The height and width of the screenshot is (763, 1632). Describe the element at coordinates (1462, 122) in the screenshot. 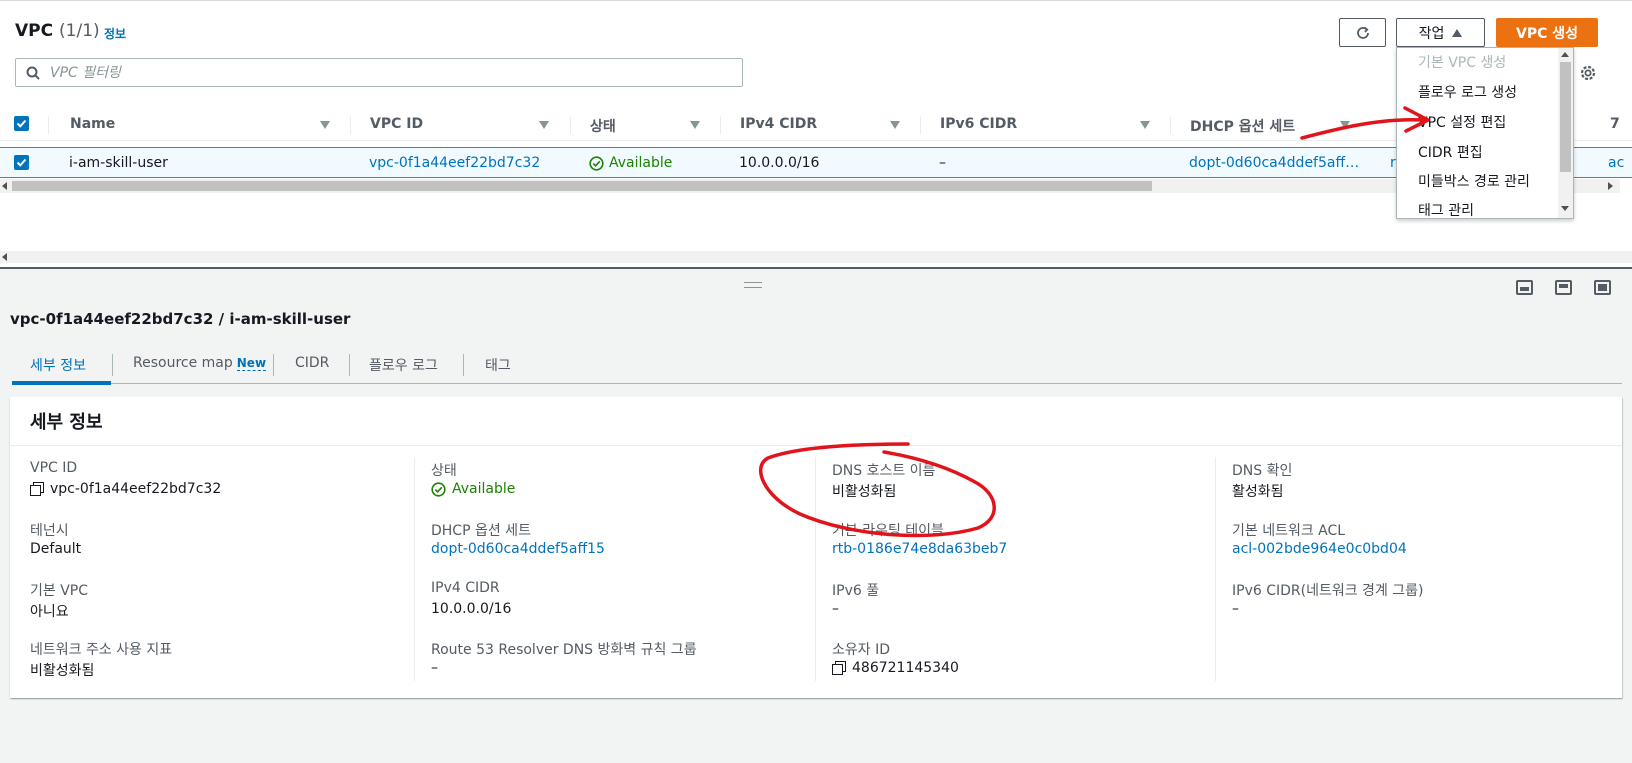

I see `menu-item-edit-vpc-settings: VPC 설정 편집` at that location.